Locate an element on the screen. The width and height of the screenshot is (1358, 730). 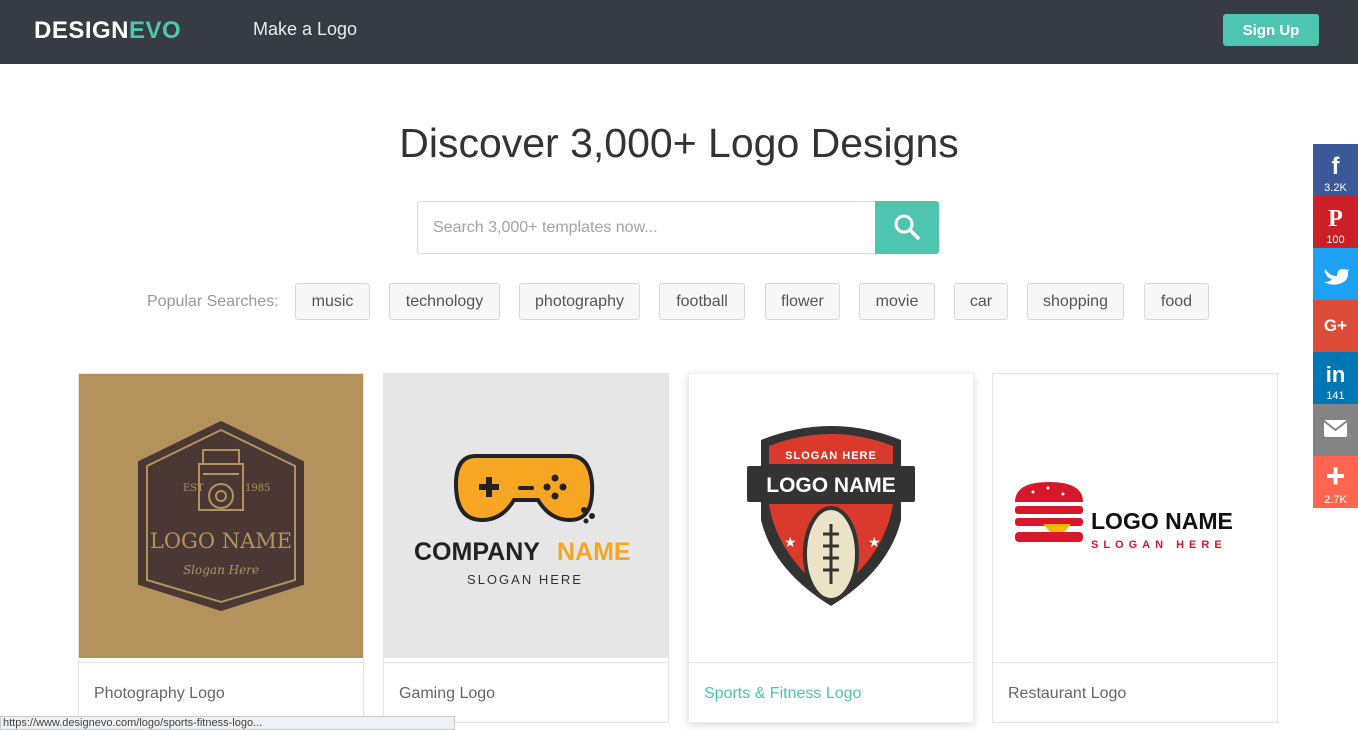
template-card-restaurant: LOGO NAME SLOGAN HERE Restaurant Logo is located at coordinates (1135, 548).